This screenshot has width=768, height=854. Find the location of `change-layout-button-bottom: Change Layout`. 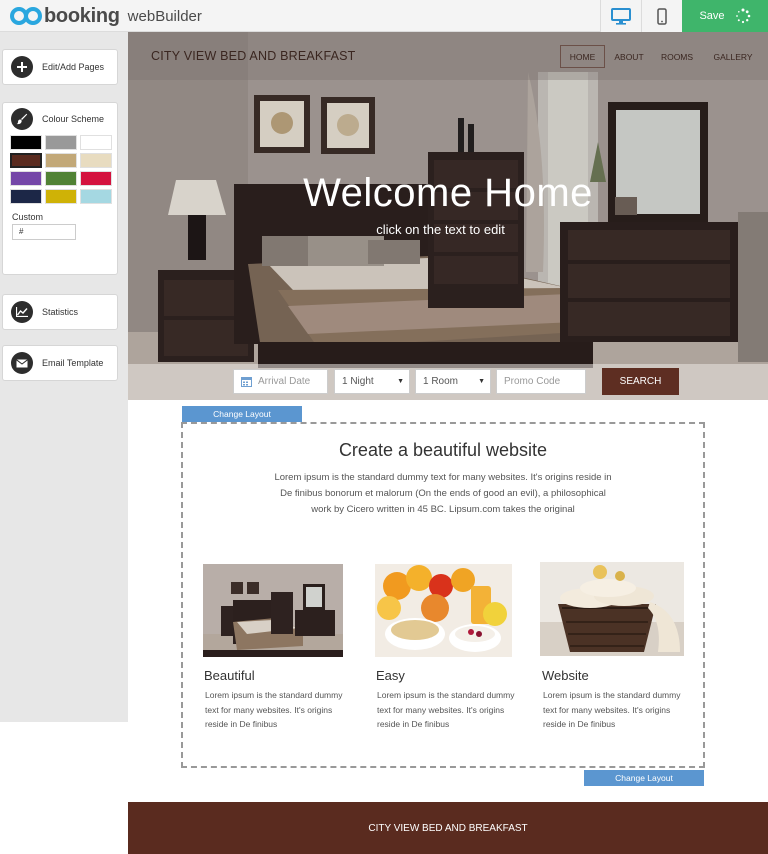

change-layout-button-bottom: Change Layout is located at coordinates (644, 778).